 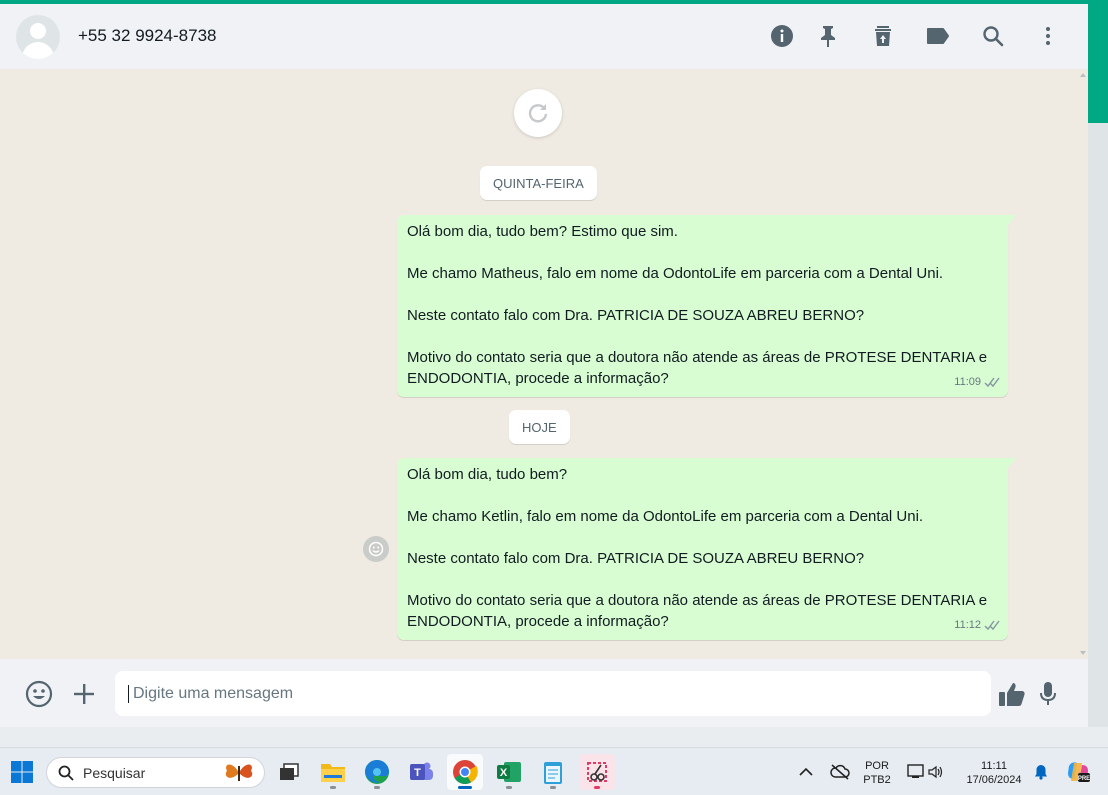 I want to click on refresh-icon, so click(x=538, y=113).